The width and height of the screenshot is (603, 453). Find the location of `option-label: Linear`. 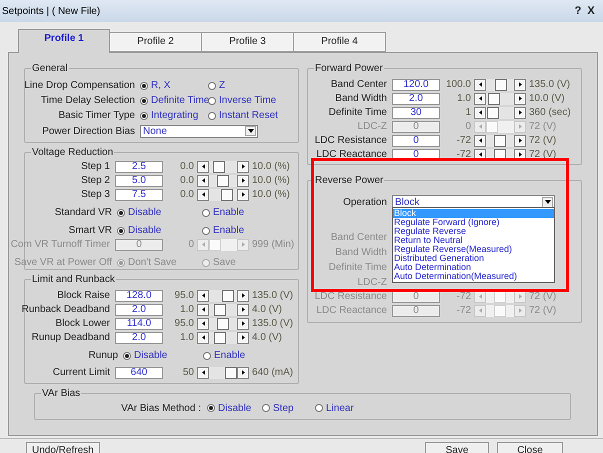

option-label: Linear is located at coordinates (340, 409).